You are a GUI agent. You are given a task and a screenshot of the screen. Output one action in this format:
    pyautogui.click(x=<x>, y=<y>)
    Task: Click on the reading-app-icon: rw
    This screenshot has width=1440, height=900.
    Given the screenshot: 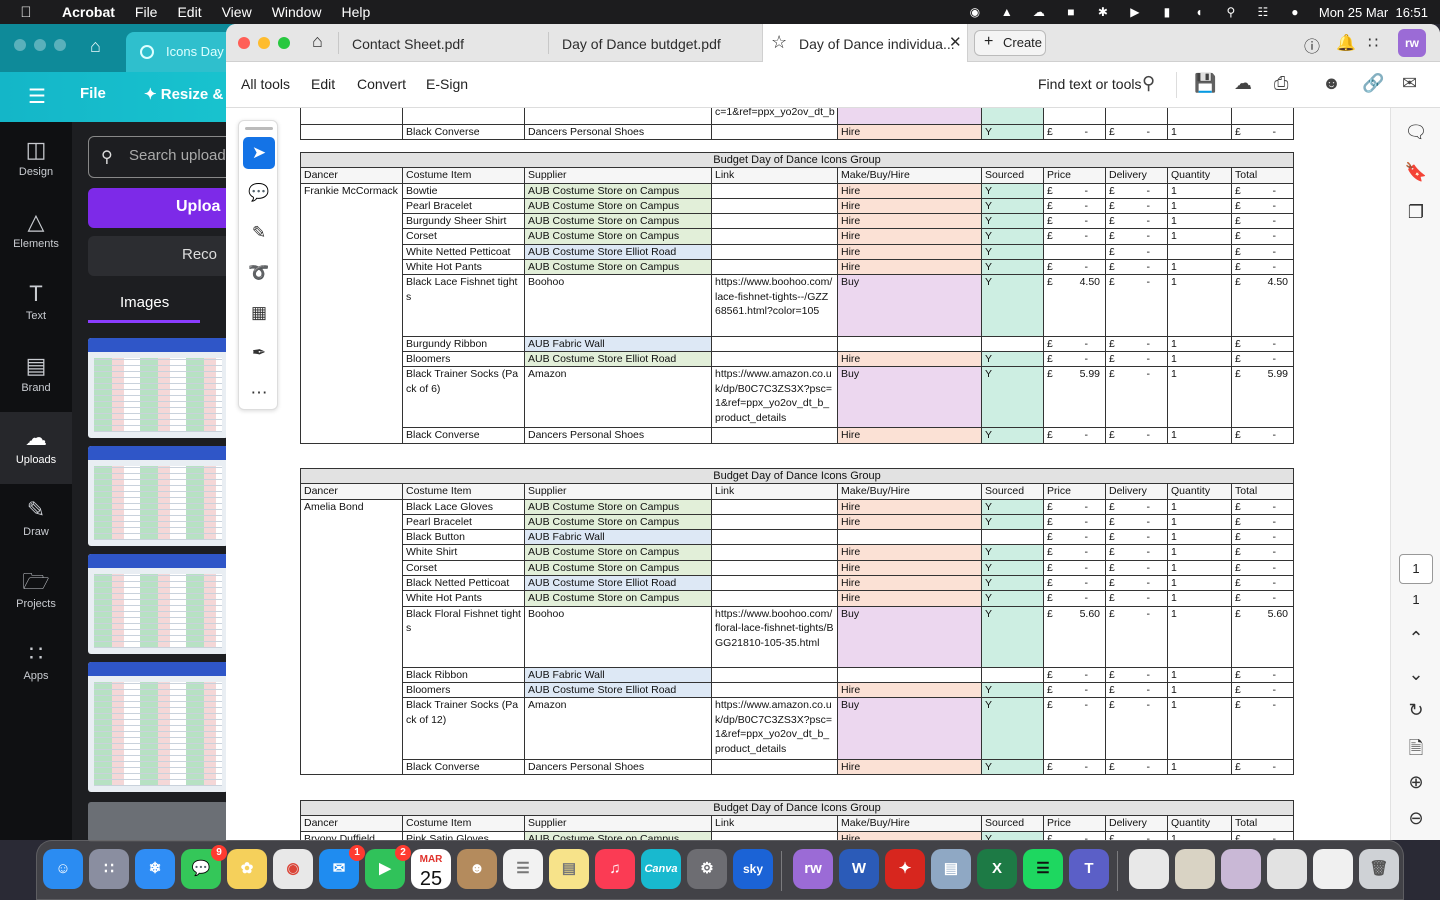 What is the action you would take?
    pyautogui.click(x=813, y=869)
    